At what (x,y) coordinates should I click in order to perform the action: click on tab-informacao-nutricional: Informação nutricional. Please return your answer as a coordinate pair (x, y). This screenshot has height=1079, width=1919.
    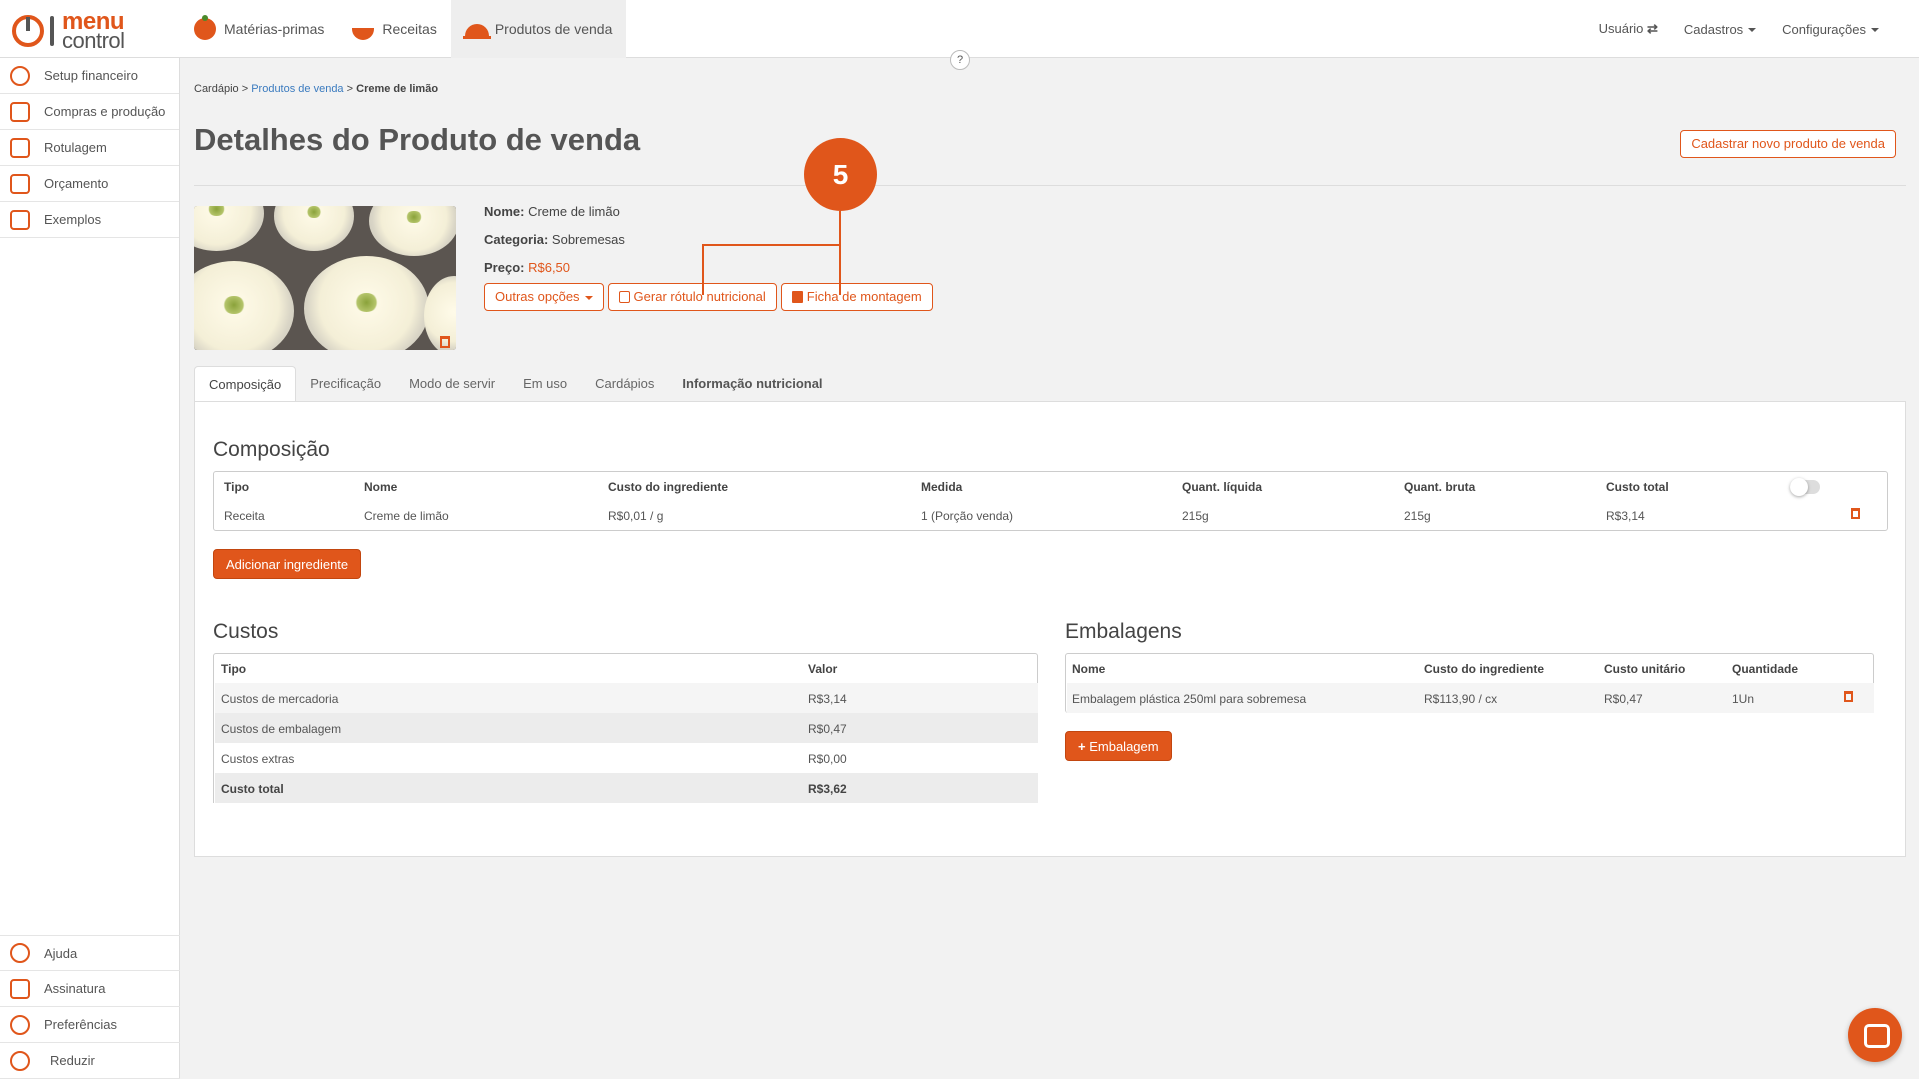
    Looking at the image, I should click on (752, 384).